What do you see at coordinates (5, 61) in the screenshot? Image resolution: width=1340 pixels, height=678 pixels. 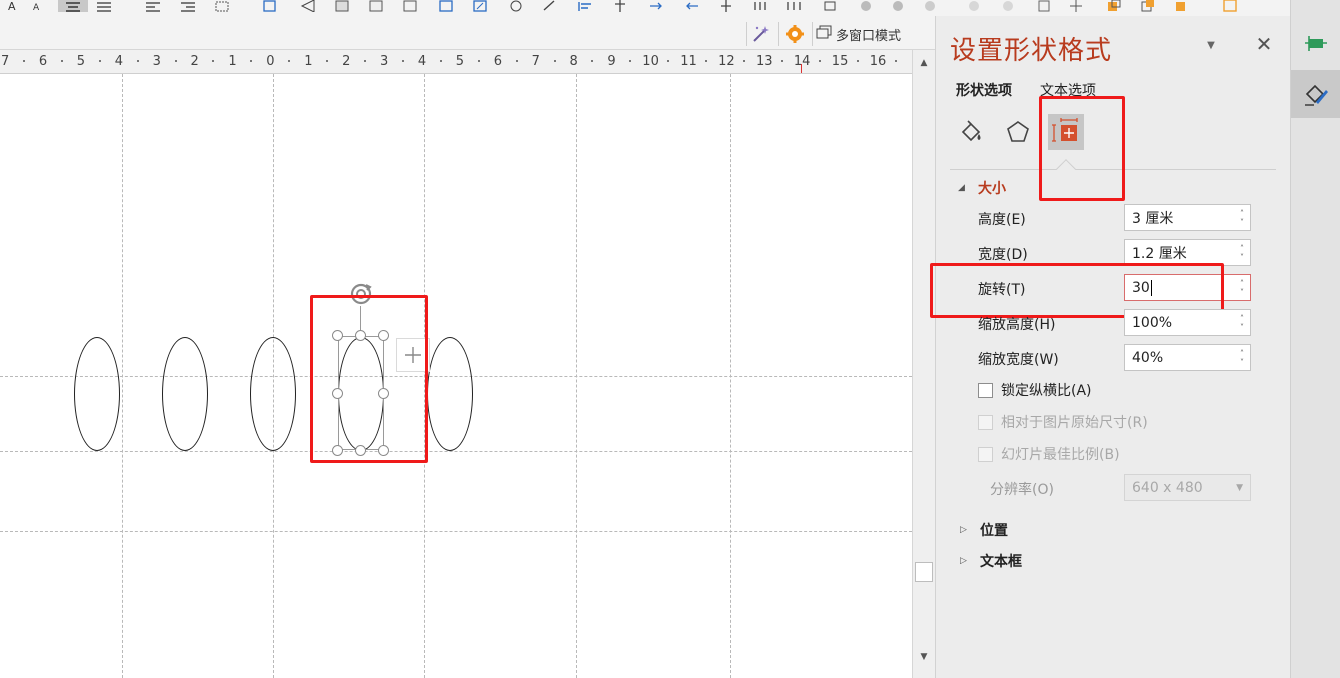 I see `ruler-number: 7` at bounding box center [5, 61].